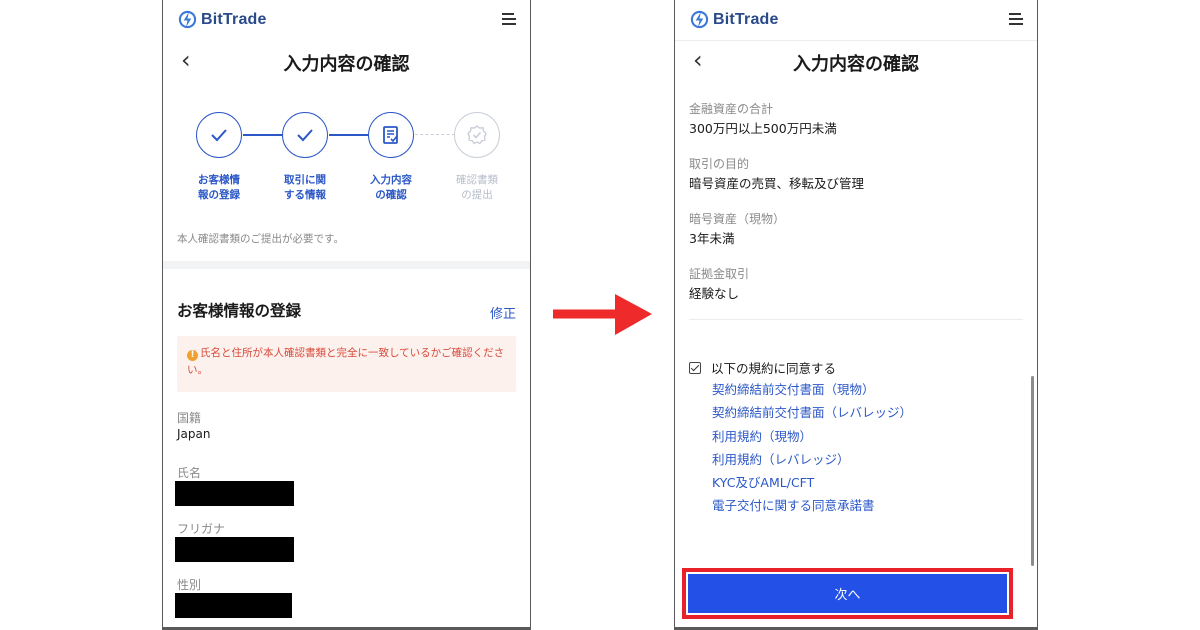 The width and height of the screenshot is (1200, 630). Describe the element at coordinates (1032, 471) in the screenshot. I see `scrollbar` at that location.